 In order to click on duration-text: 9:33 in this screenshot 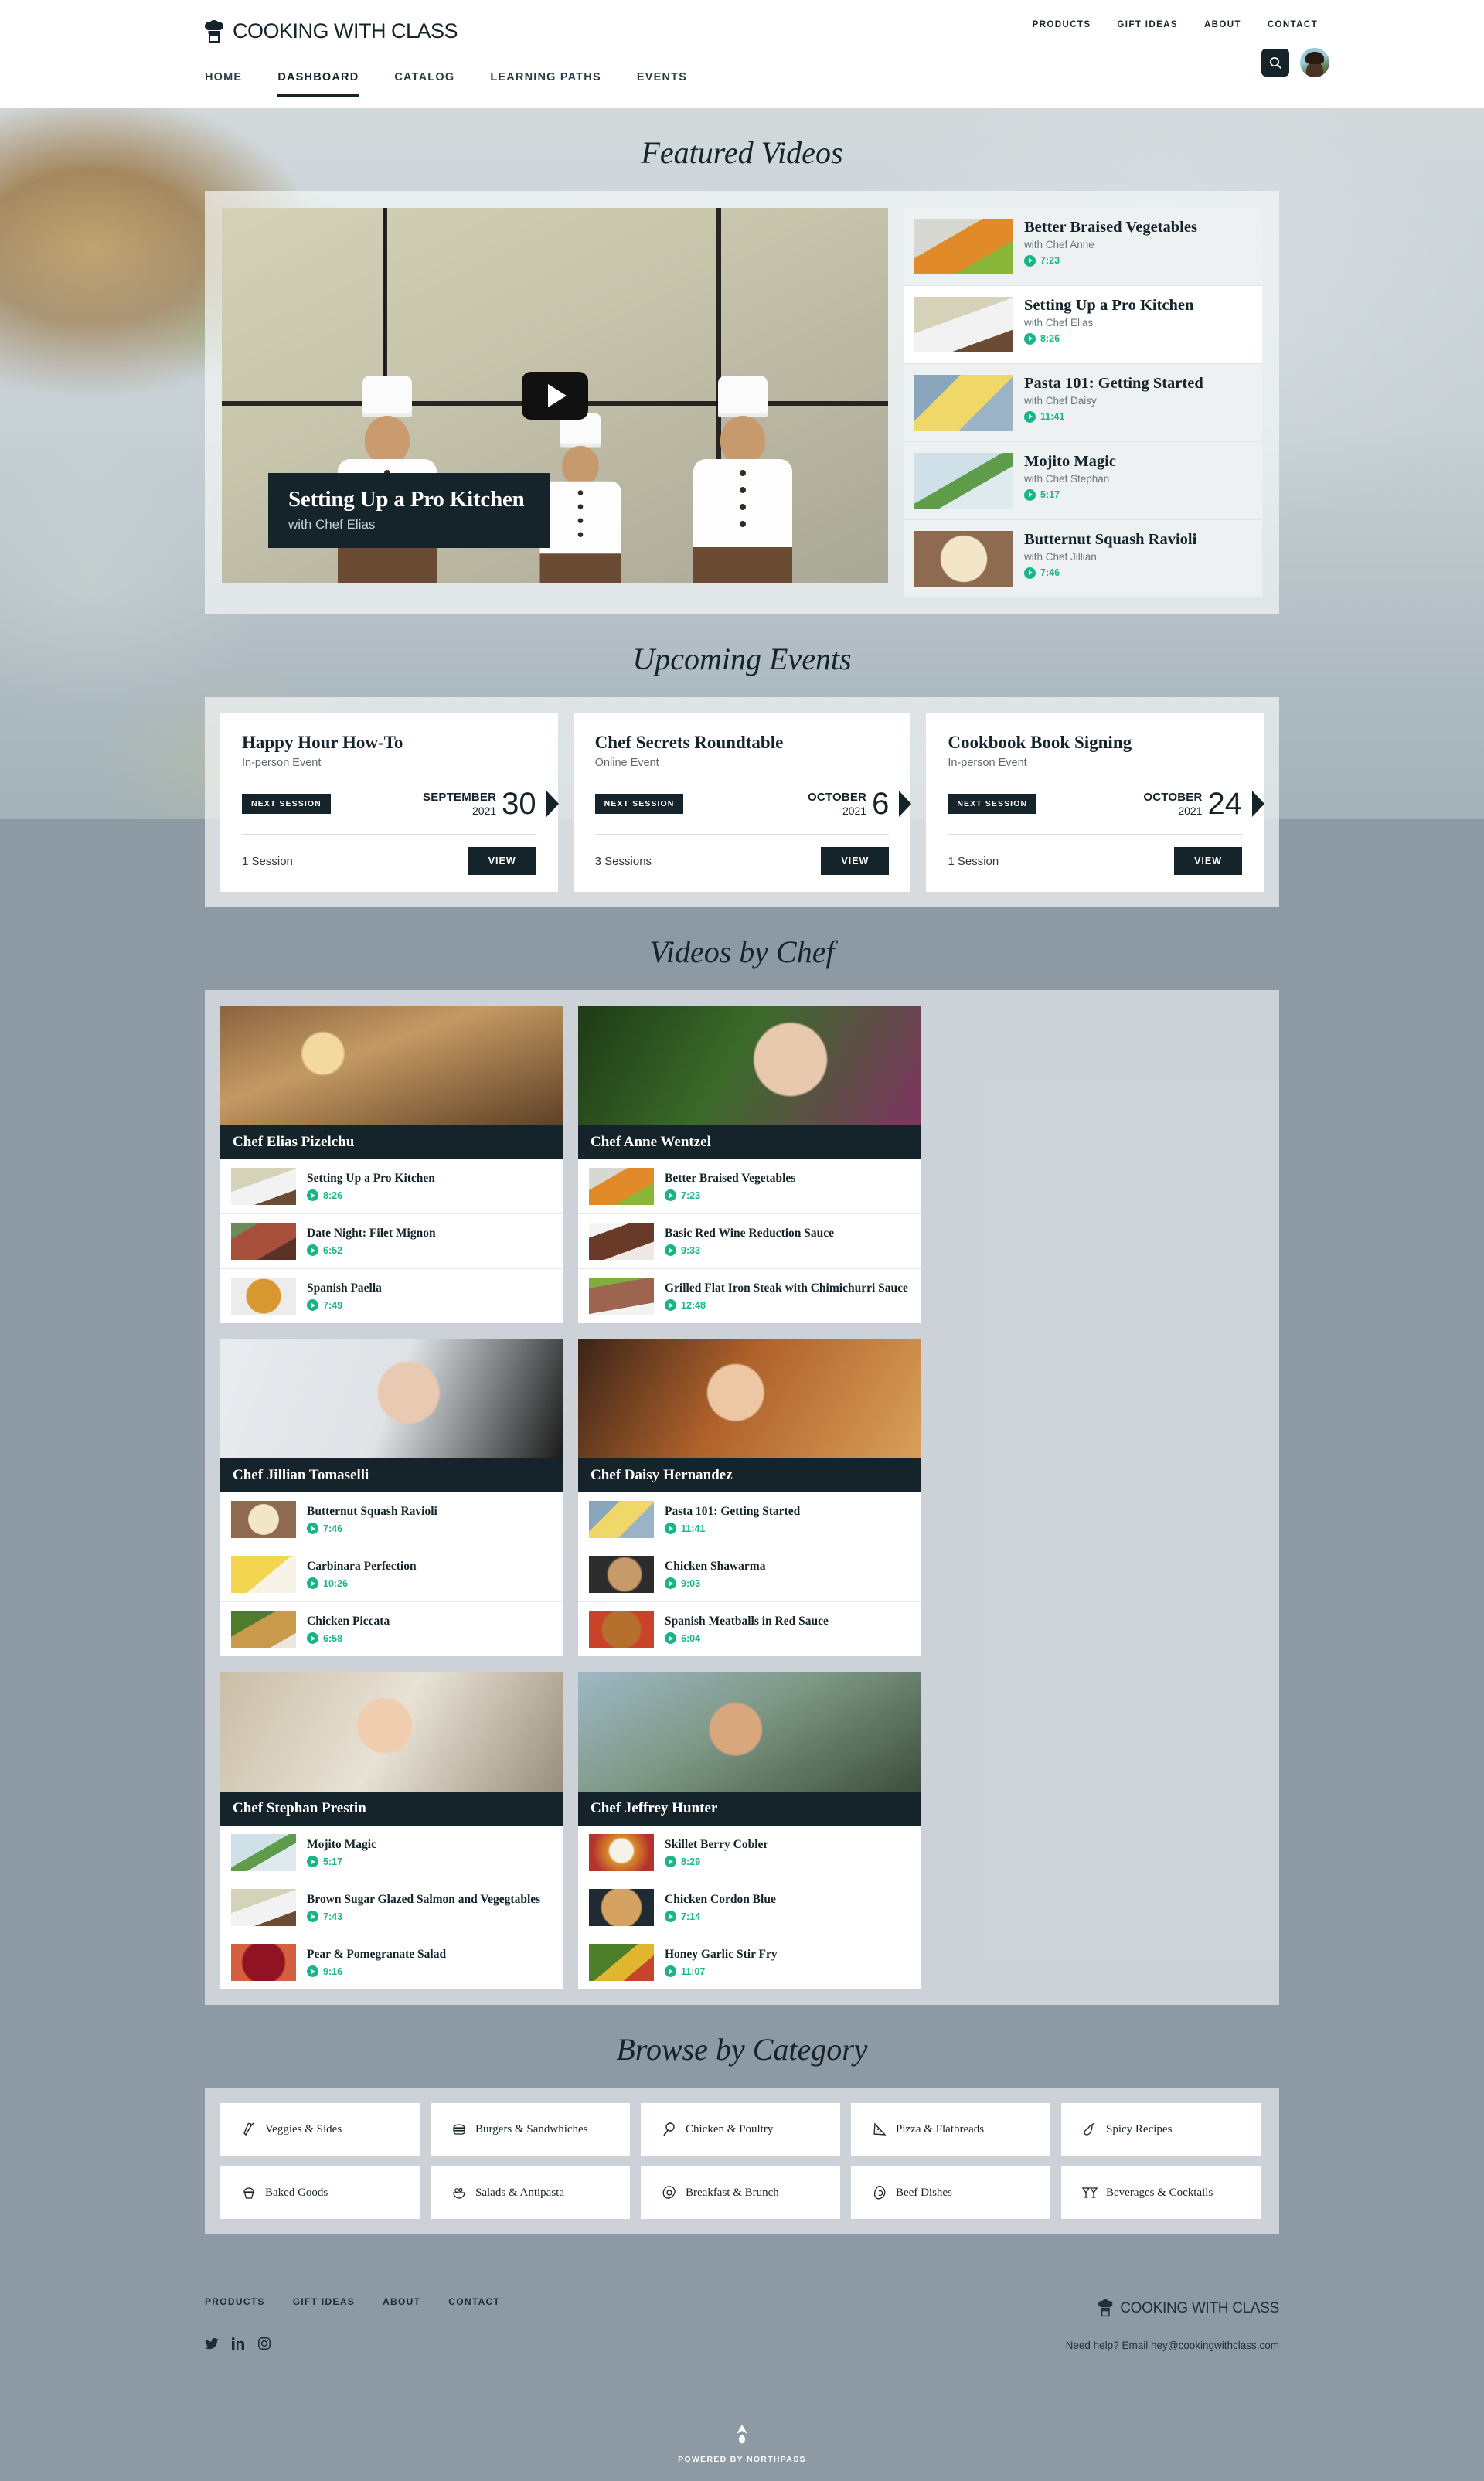, I will do `click(691, 1250)`.